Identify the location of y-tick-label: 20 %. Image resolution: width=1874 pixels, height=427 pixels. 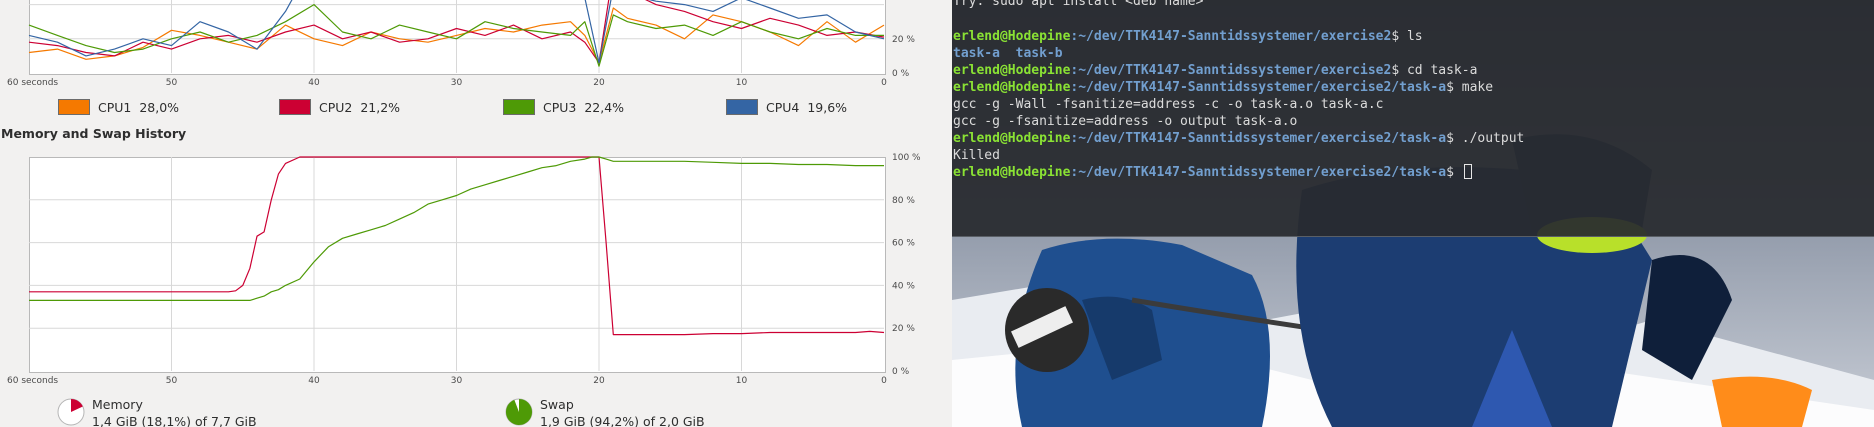
(903, 329).